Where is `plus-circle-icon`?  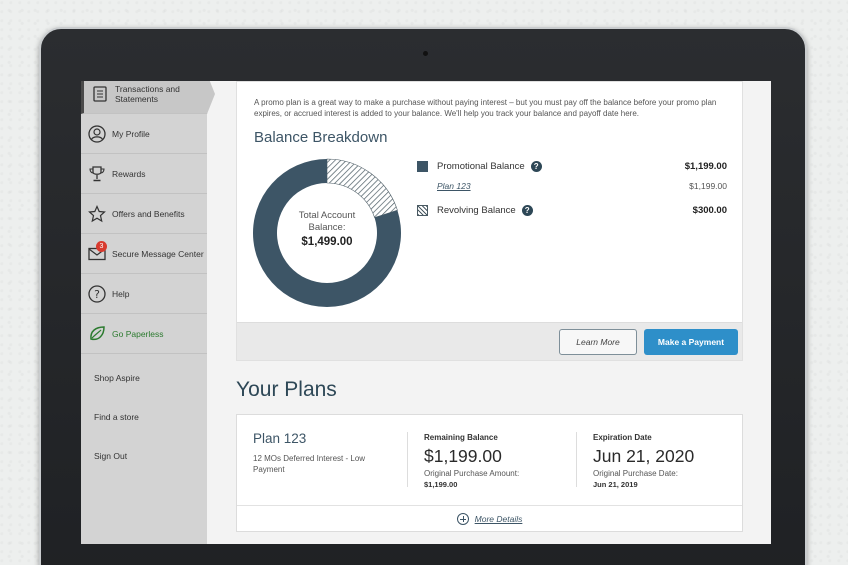
plus-circle-icon is located at coordinates (462, 518).